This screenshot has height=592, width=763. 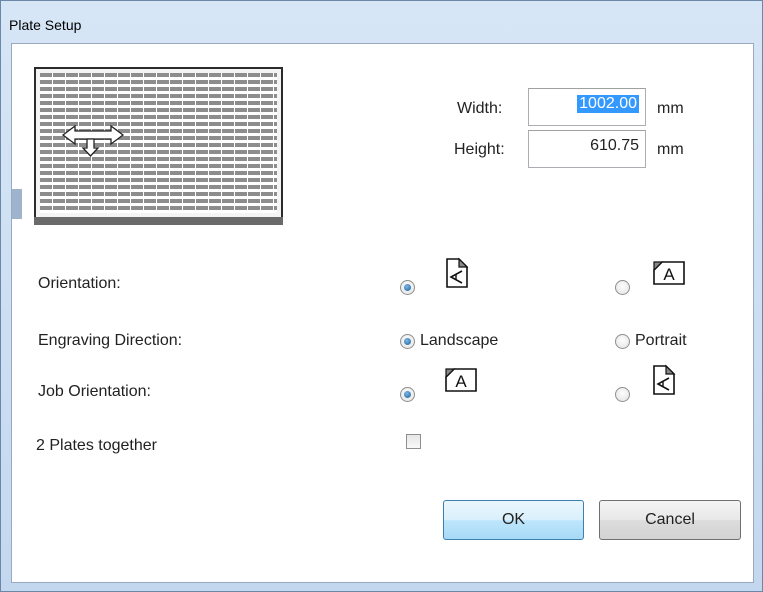 I want to click on job-orientation-label: Job Orientation:, so click(x=94, y=391).